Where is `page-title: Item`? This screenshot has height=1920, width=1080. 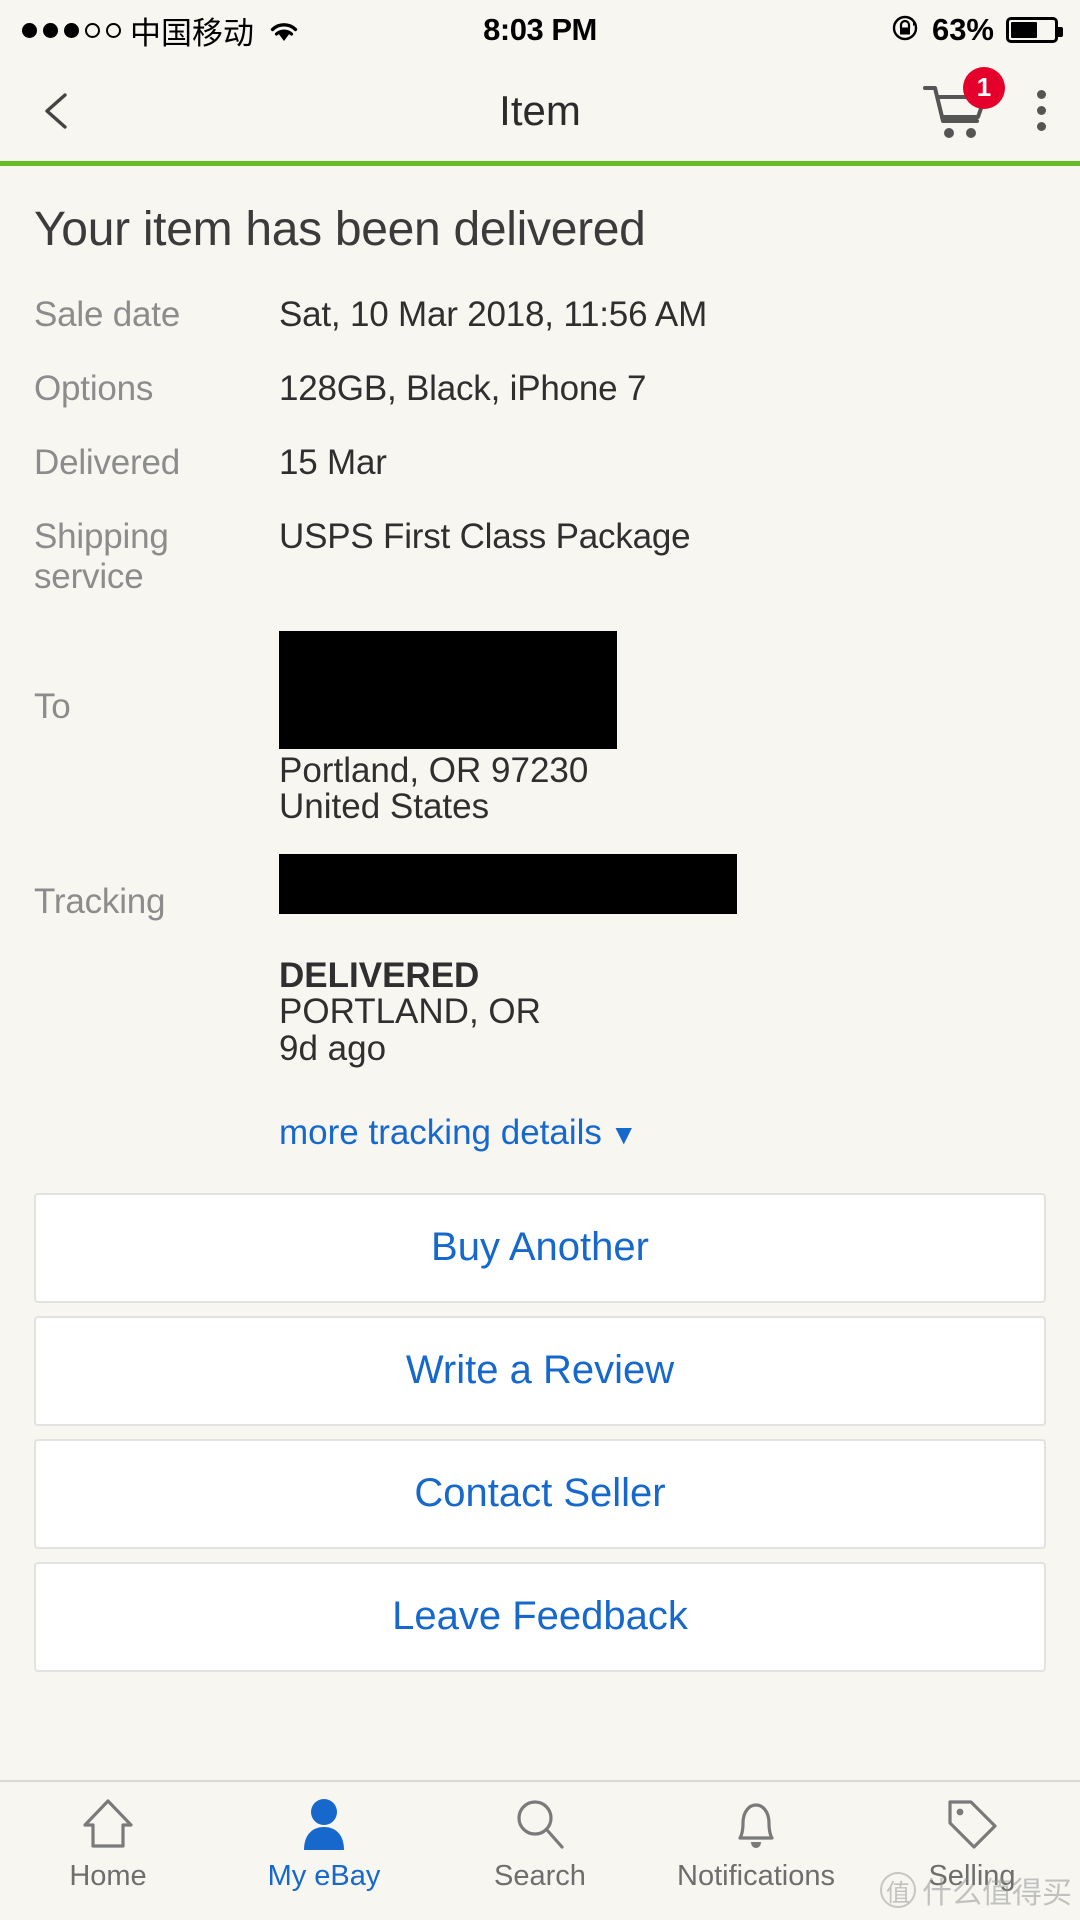 page-title: Item is located at coordinates (540, 110).